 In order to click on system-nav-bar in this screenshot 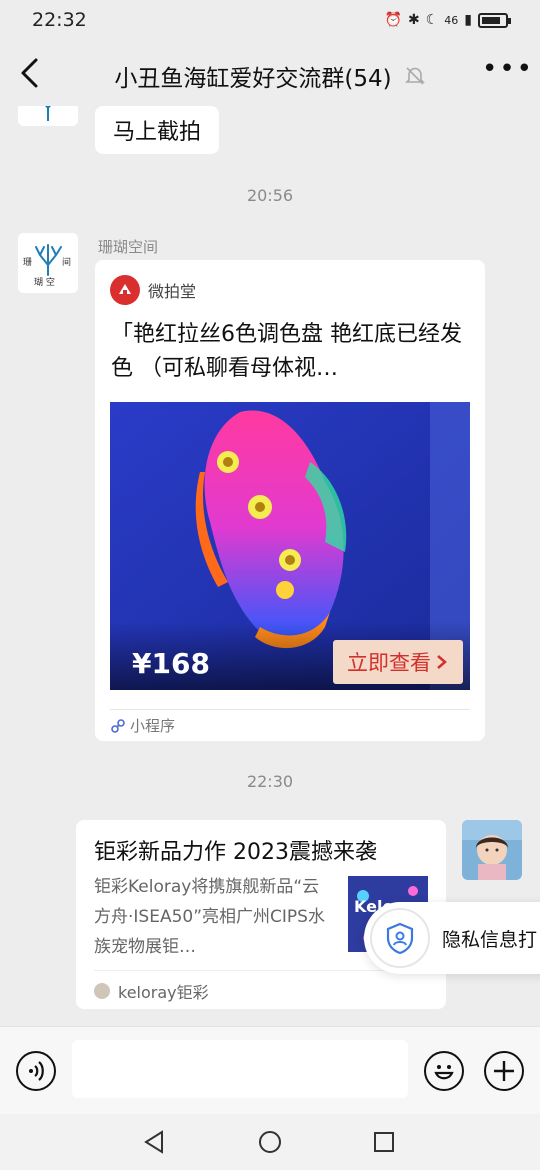, I will do `click(270, 1142)`.